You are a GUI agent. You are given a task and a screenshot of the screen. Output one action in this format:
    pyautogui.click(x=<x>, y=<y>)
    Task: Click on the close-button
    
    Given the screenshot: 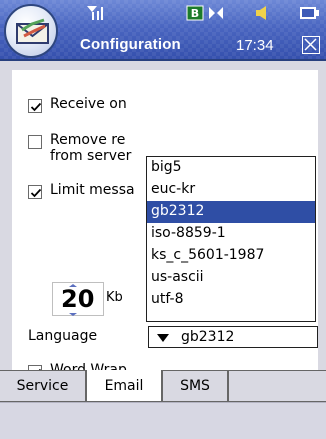 What is the action you would take?
    pyautogui.click(x=311, y=45)
    